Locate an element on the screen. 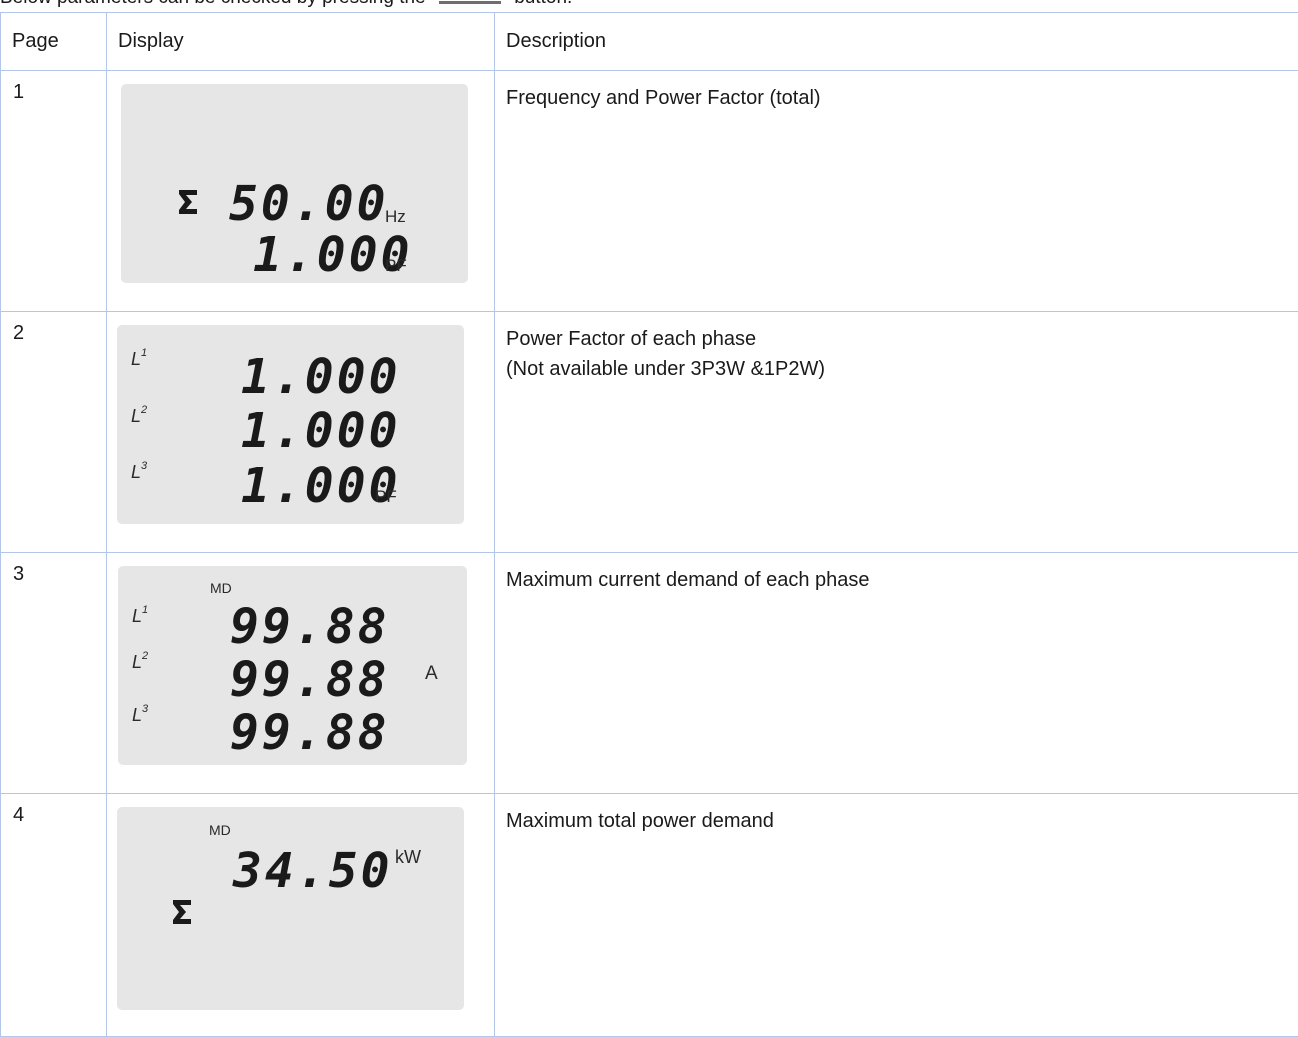 Image resolution: width=1298 pixels, height=1037 pixels. description-note: (Not available under 3P3W &1P2W) is located at coordinates (902, 369).